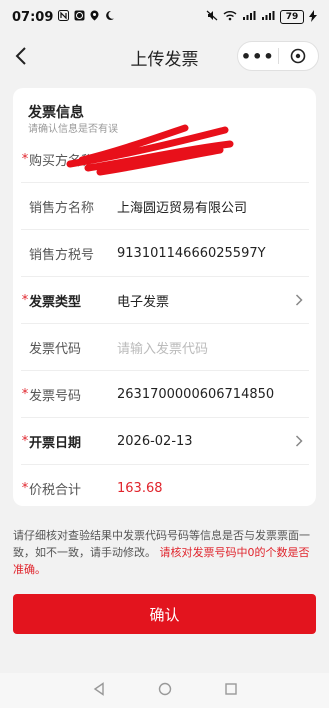 The width and height of the screenshot is (329, 708). Describe the element at coordinates (55, 443) in the screenshot. I see `field-label: 开票日期` at that location.